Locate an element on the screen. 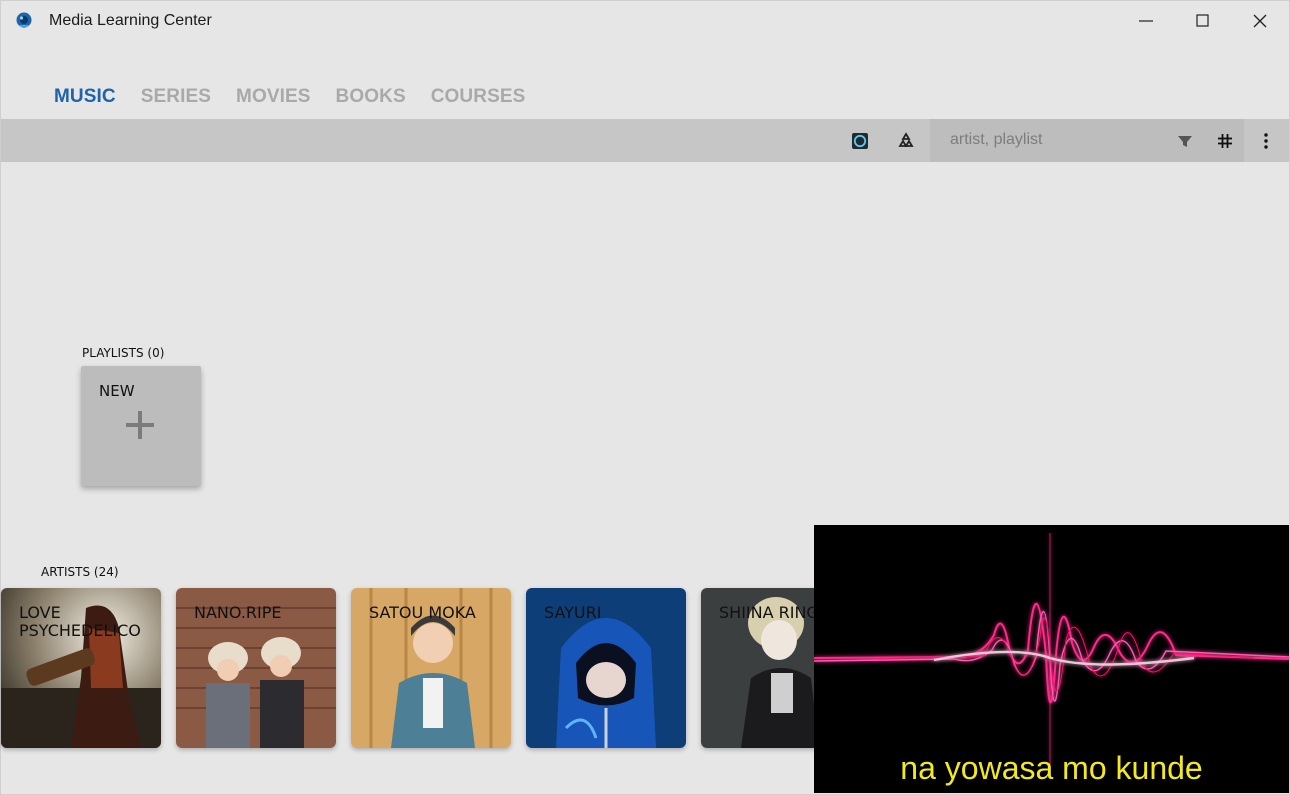 The width and height of the screenshot is (1290, 795). title-bar: Media Learning Center is located at coordinates (645, 21).